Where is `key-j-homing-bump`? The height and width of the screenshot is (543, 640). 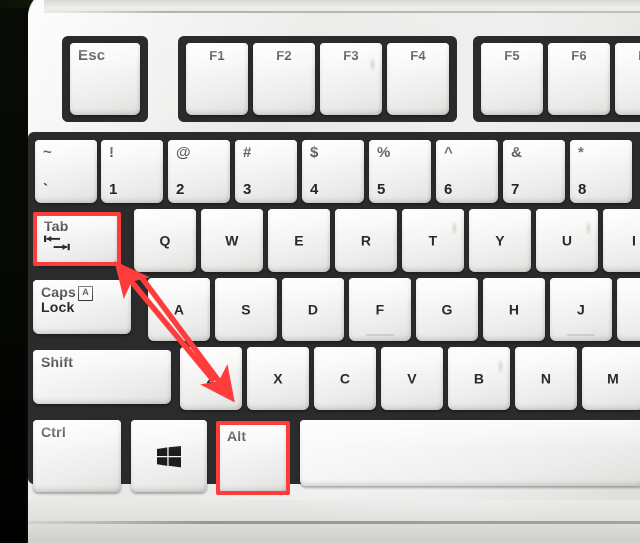
key-j-homing-bump is located at coordinates (581, 335).